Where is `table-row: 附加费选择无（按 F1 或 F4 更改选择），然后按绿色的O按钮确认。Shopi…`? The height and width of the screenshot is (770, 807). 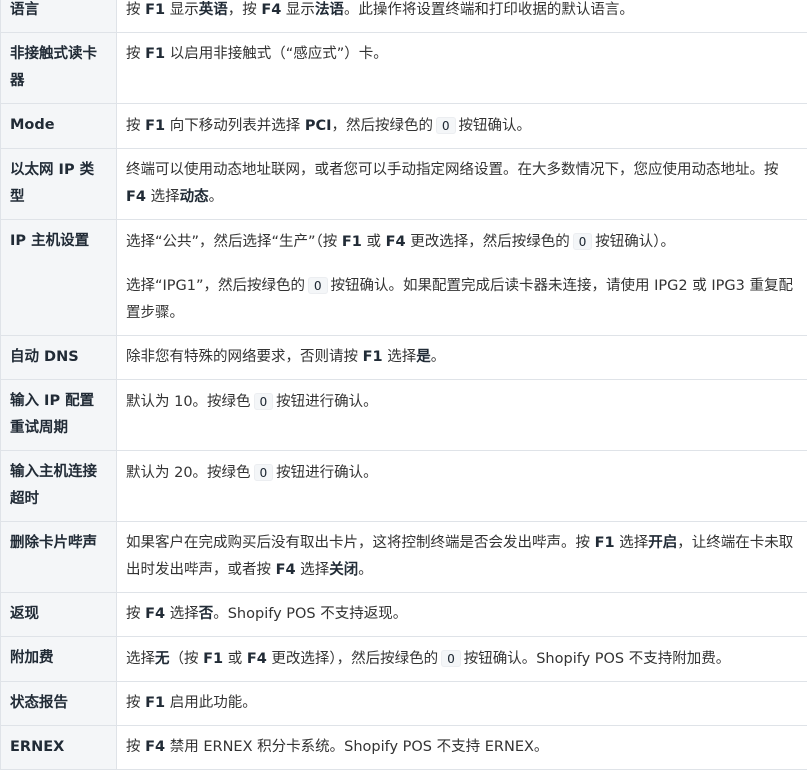 table-row: 附加费选择无（按 F1 或 F4 更改选择），然后按绿色的O按钮确认。Shopi… is located at coordinates (404, 659).